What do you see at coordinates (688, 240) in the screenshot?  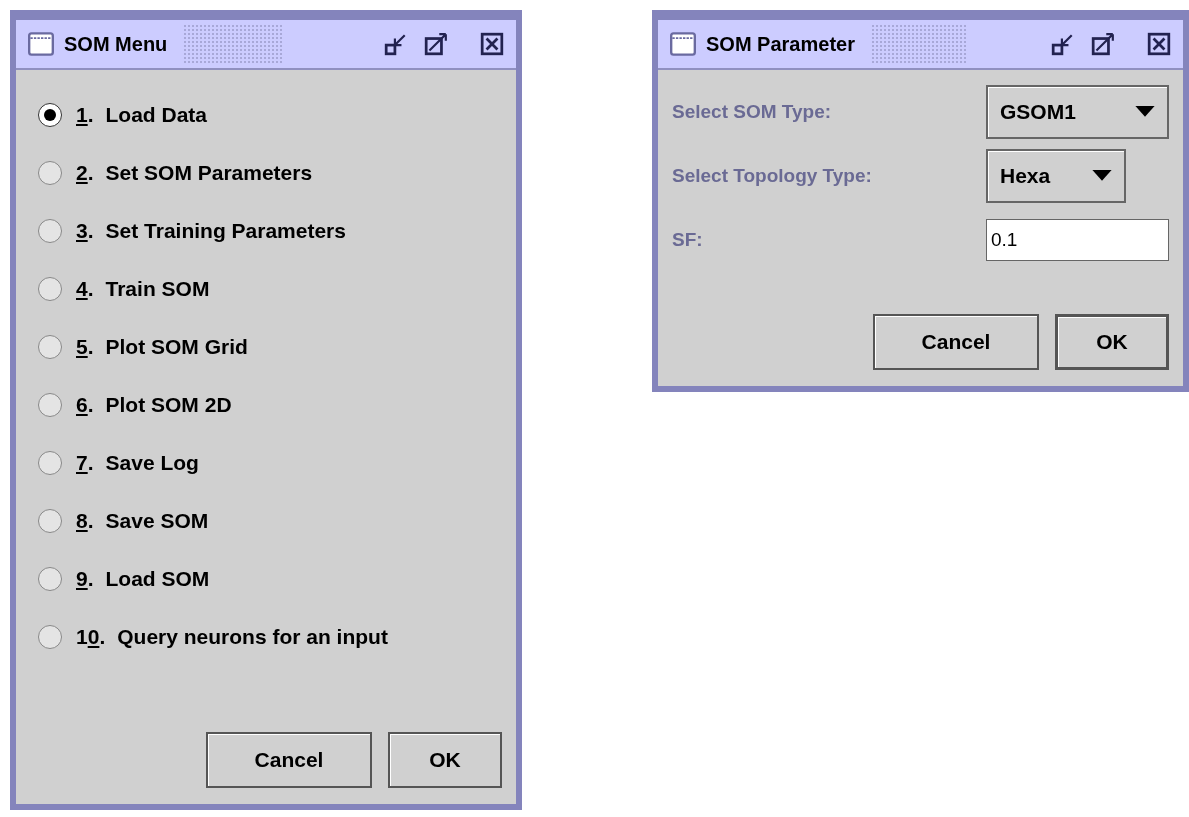 I see `field-label: SF:` at bounding box center [688, 240].